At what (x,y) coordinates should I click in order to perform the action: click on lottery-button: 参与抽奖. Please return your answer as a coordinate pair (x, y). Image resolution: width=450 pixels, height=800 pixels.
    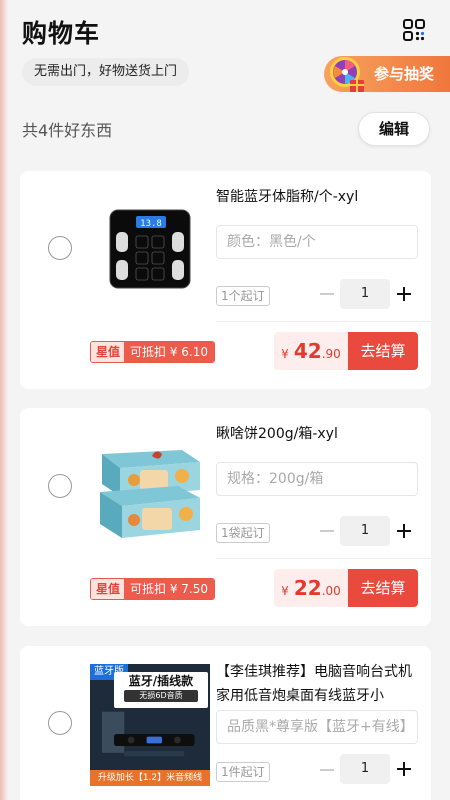
    Looking at the image, I should click on (387, 74).